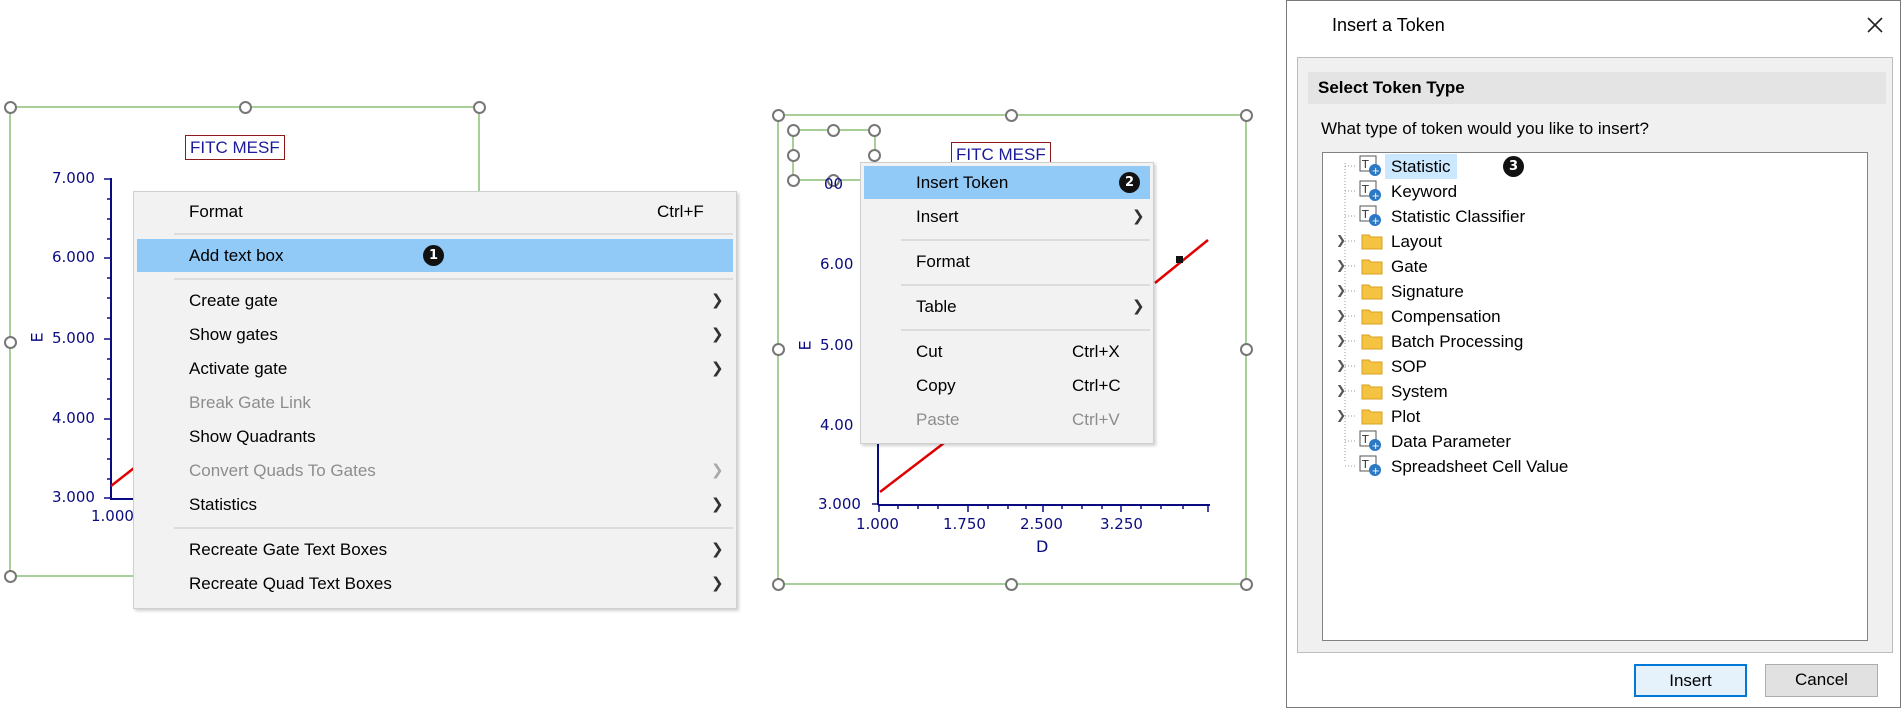 Image resolution: width=1901 pixels, height=708 pixels. I want to click on tree-node-statistic: Statistic 3, so click(1488, 166).